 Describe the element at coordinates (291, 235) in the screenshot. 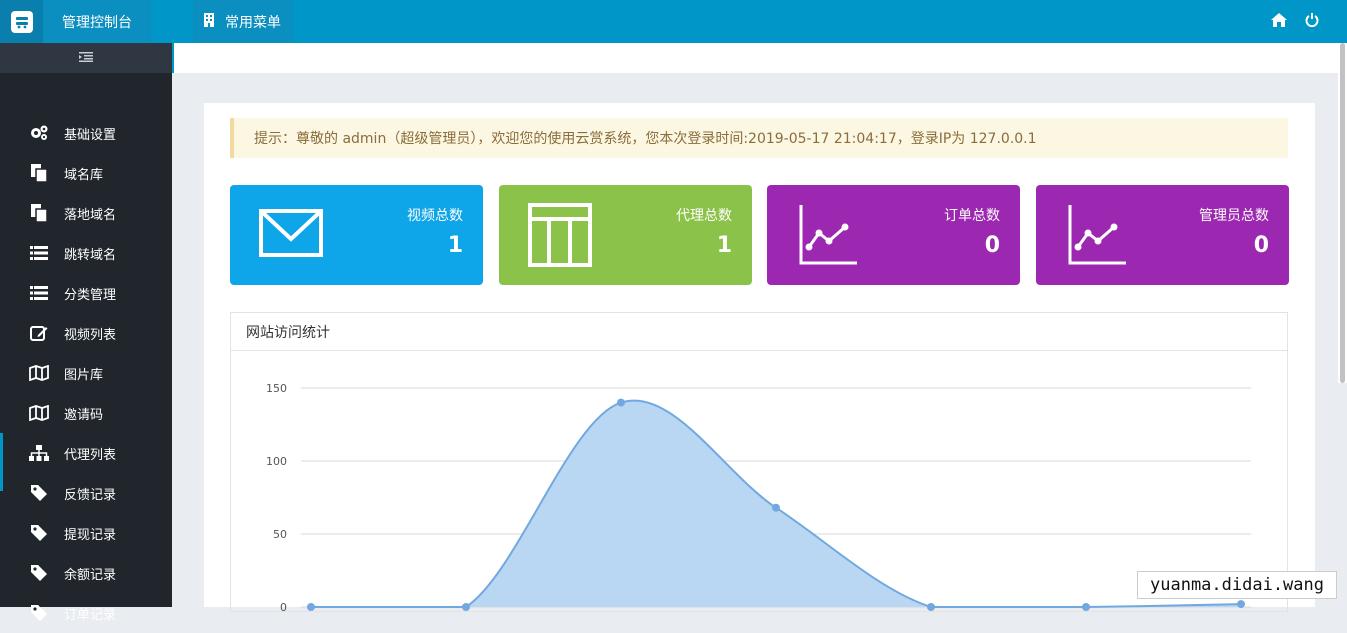

I see `envelope-icon` at that location.